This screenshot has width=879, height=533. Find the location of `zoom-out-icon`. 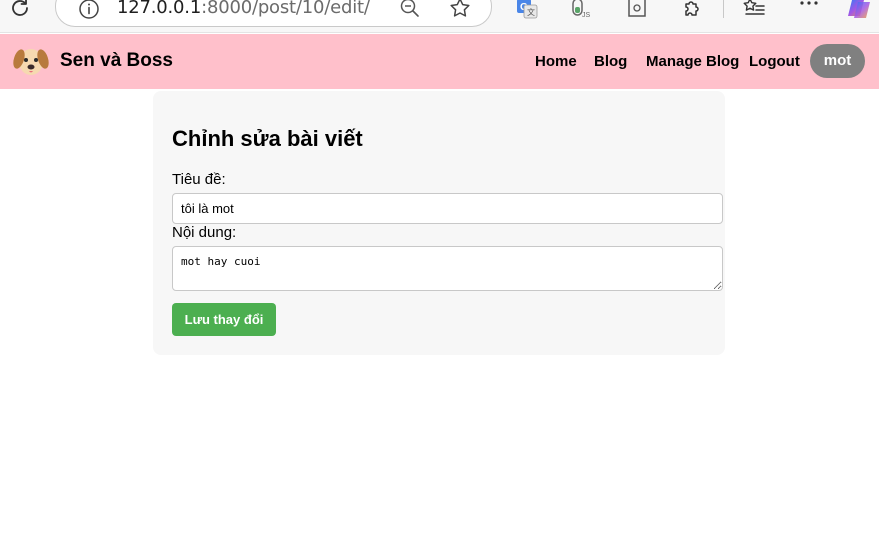

zoom-out-icon is located at coordinates (410, 9).